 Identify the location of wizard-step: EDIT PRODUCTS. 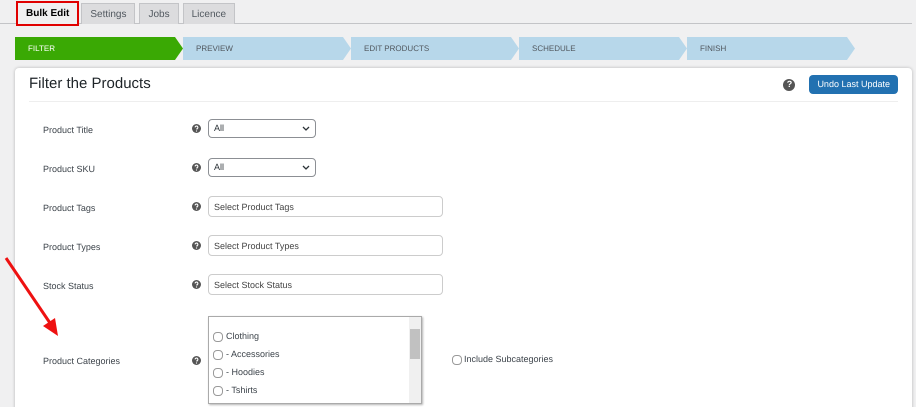
(435, 48).